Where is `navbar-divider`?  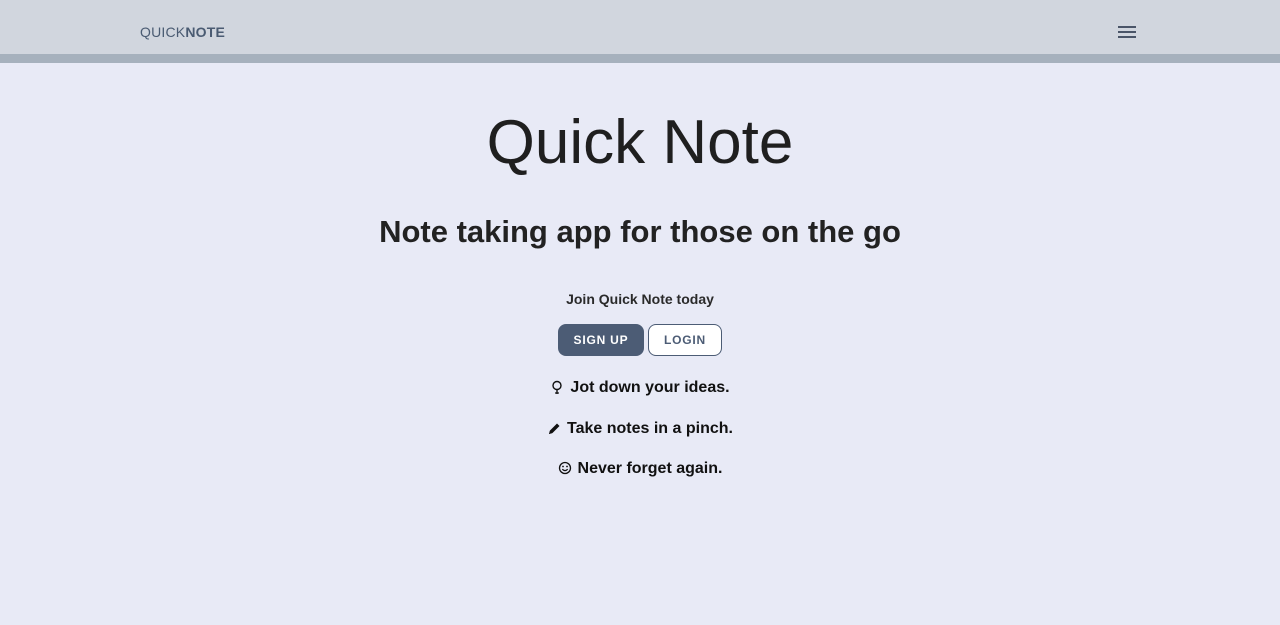 navbar-divider is located at coordinates (640, 58).